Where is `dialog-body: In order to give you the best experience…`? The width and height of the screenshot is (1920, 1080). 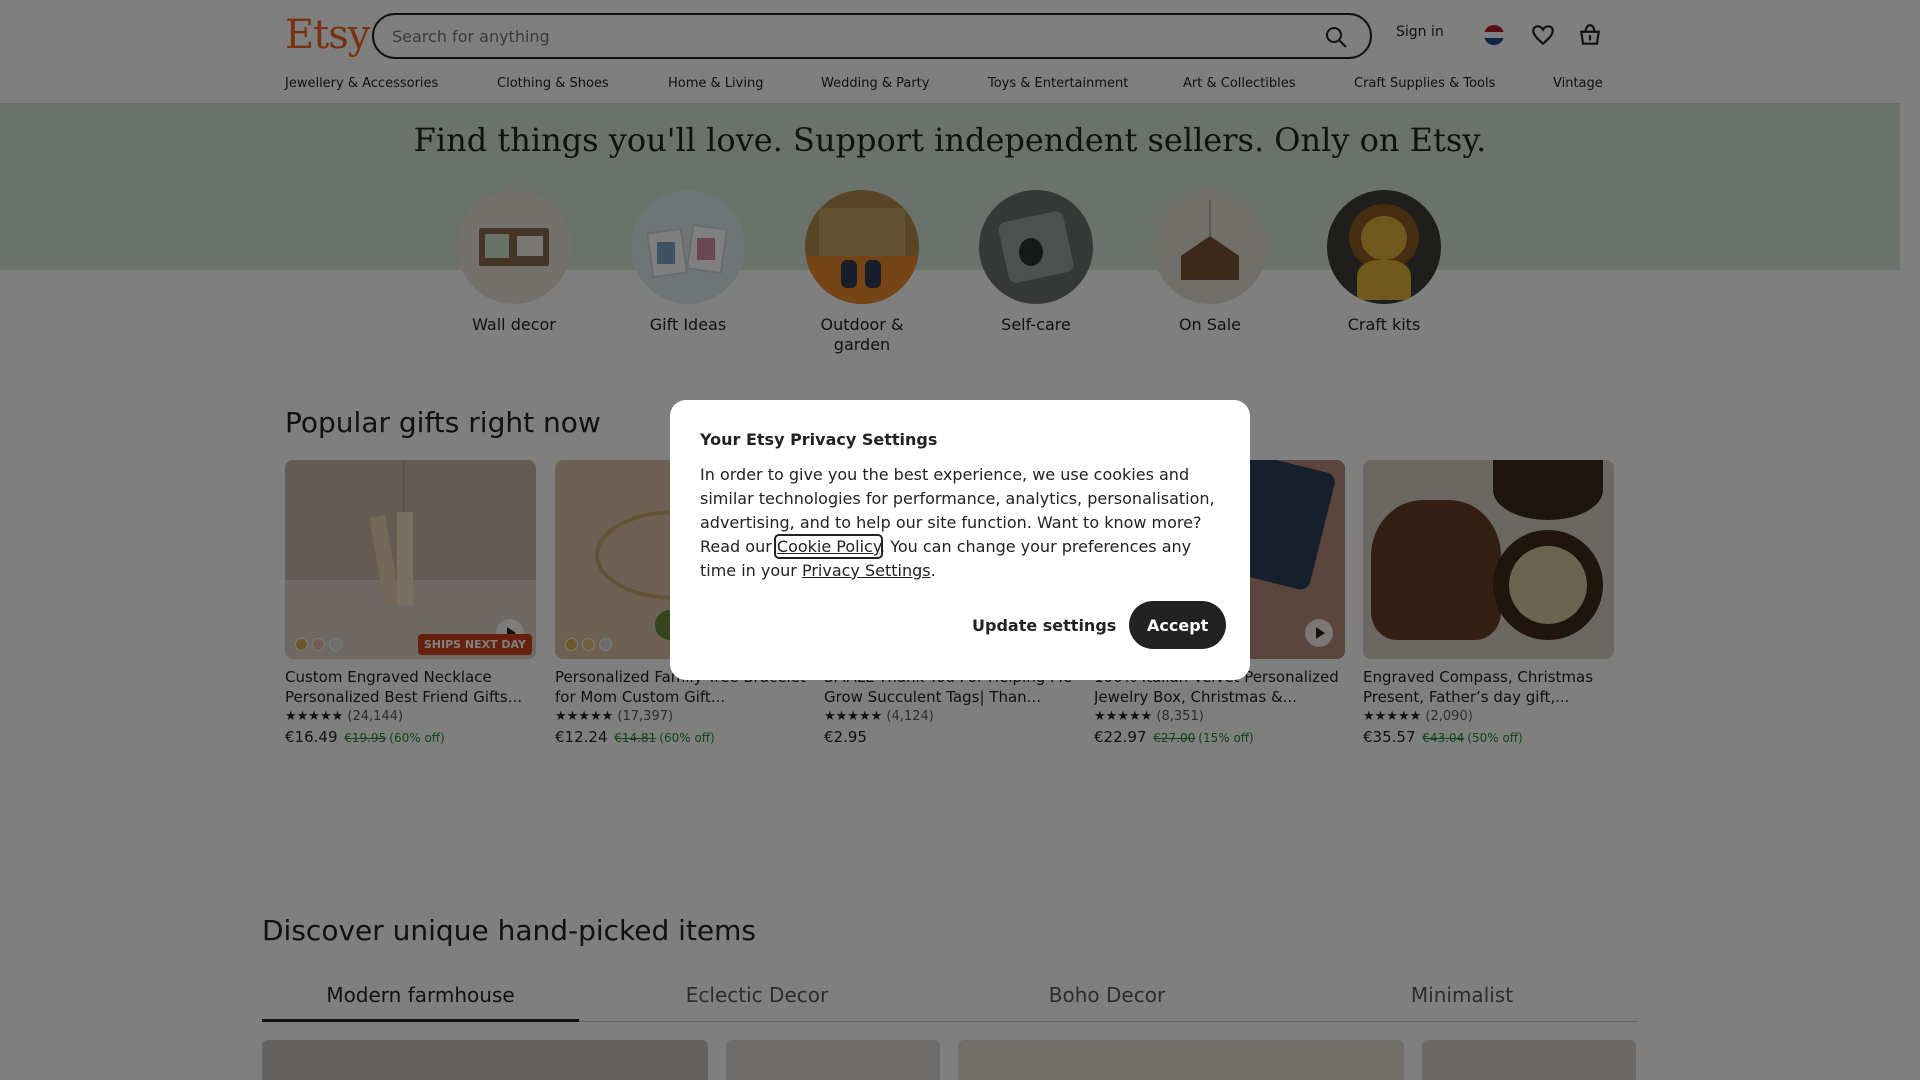 dialog-body: In order to give you the best experience… is located at coordinates (960, 523).